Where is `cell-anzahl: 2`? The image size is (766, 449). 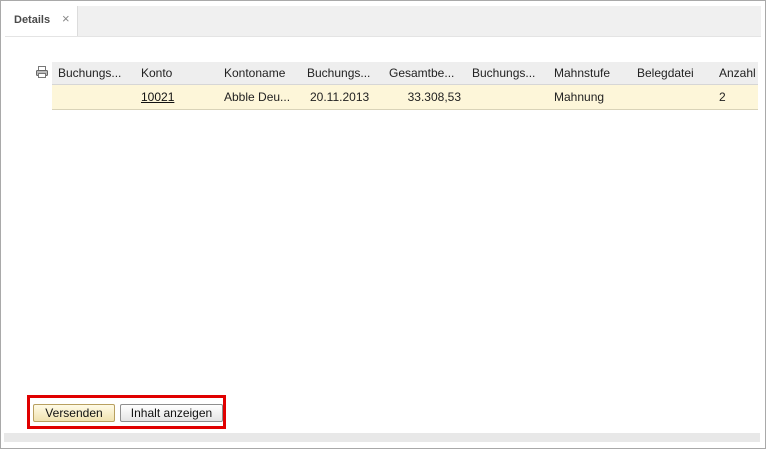
cell-anzahl: 2 is located at coordinates (722, 97).